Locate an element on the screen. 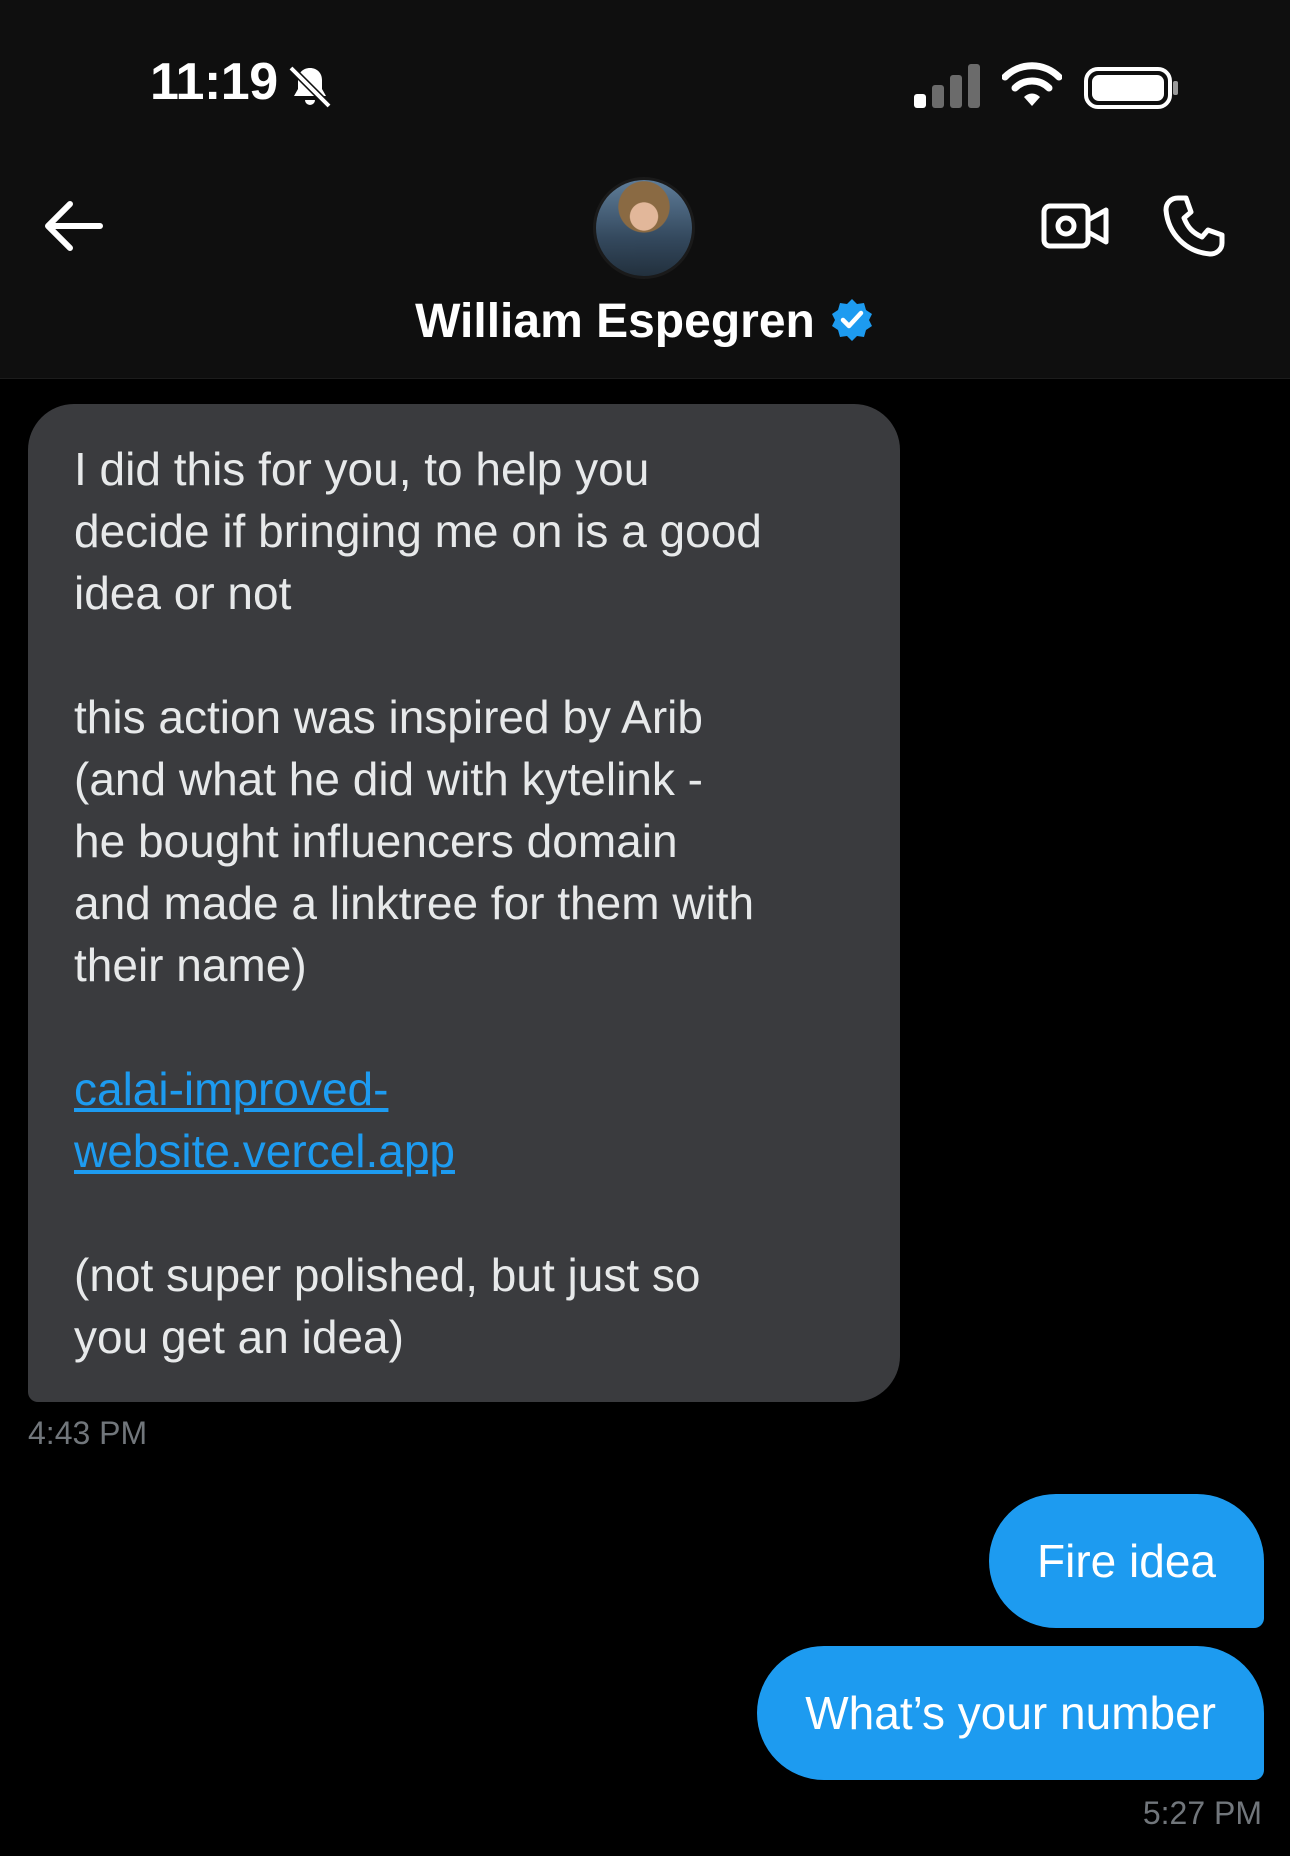  message-link: calai-improved- website.vercel.app is located at coordinates (464, 1120).